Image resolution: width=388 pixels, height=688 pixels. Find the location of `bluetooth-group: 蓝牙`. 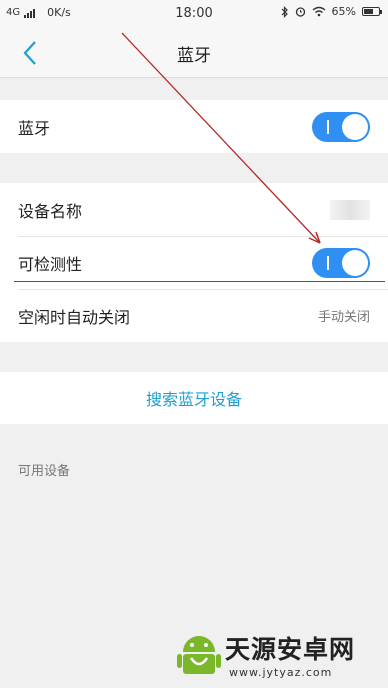

bluetooth-group: 蓝牙 is located at coordinates (194, 126).